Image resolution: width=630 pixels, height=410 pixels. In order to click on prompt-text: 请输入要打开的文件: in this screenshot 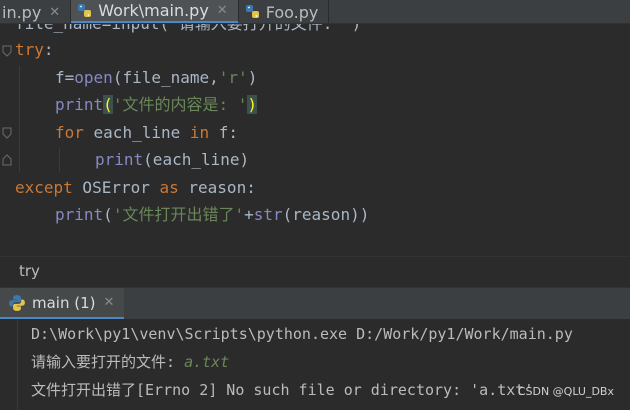, I will do `click(108, 362)`.